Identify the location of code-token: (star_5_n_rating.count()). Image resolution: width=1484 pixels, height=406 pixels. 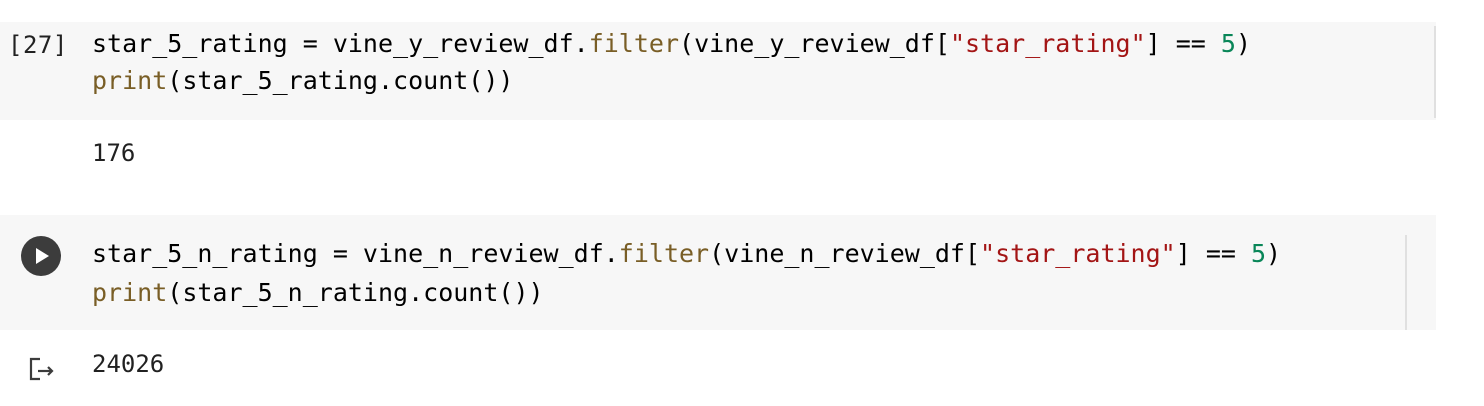
(355, 292).